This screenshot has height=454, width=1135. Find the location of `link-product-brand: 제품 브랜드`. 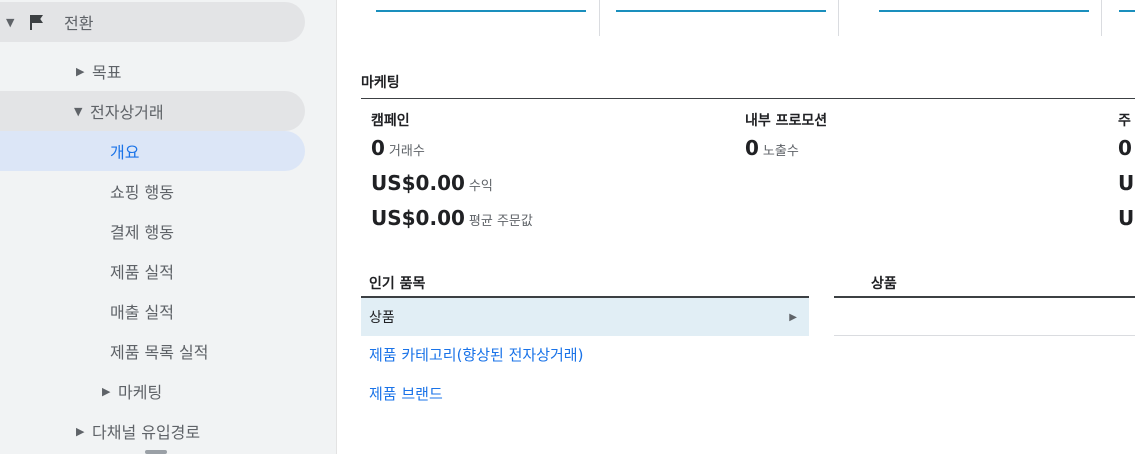

link-product-brand: 제품 브랜드 is located at coordinates (406, 393).